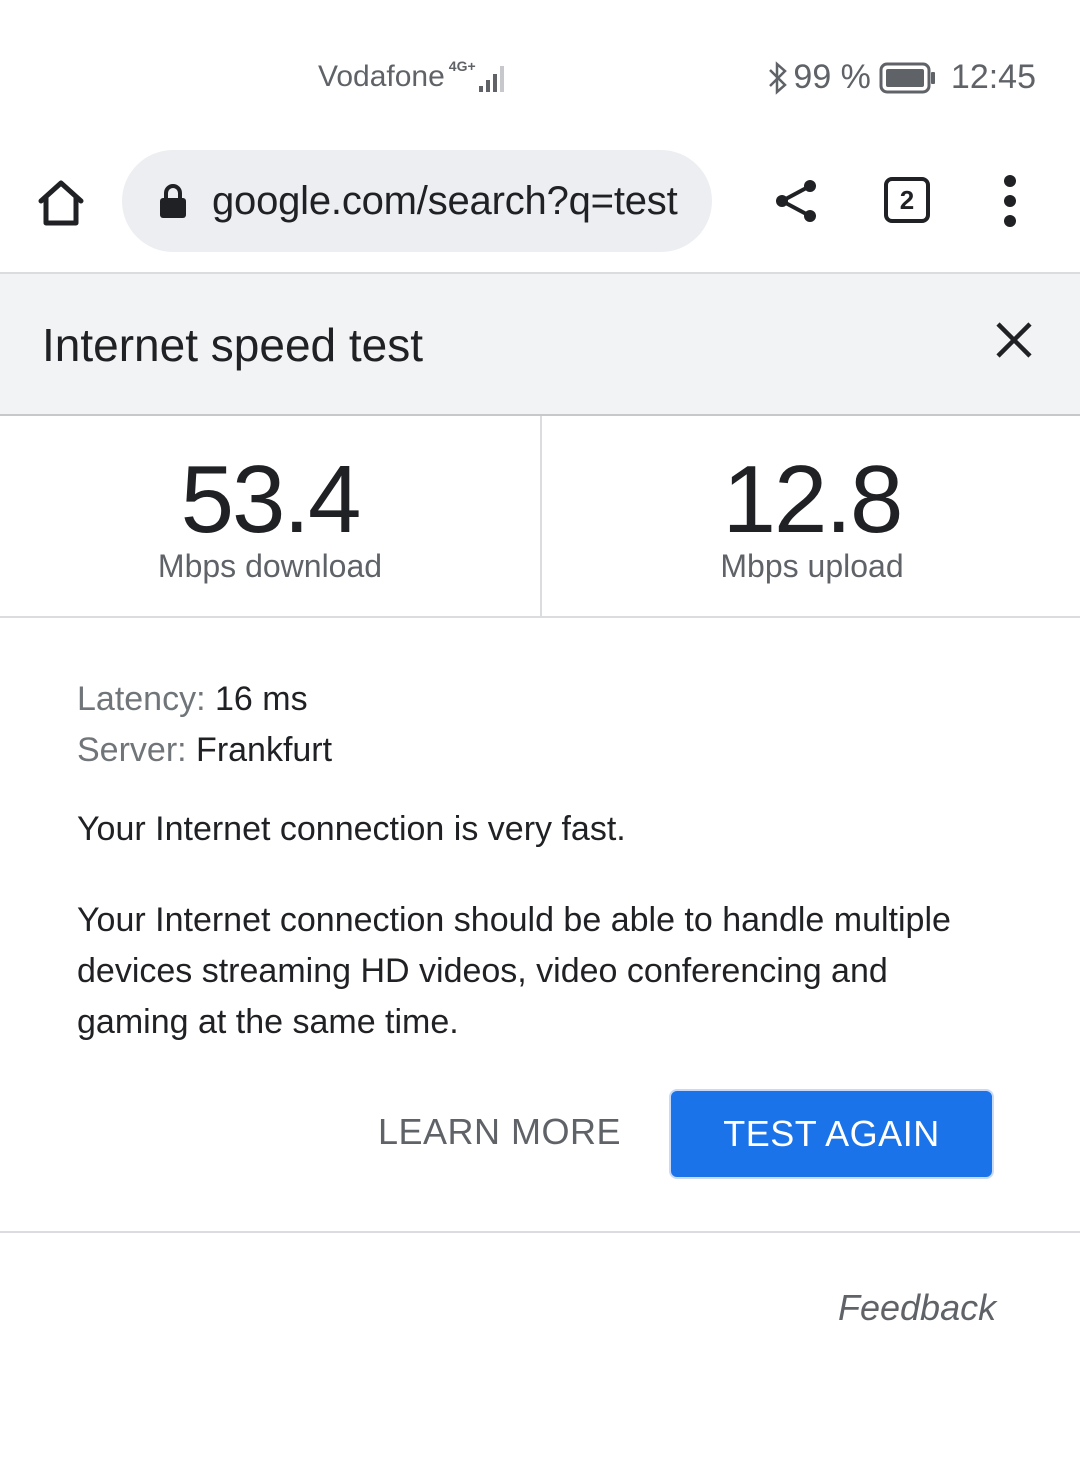  Describe the element at coordinates (233, 345) in the screenshot. I see `speed-test-title: Internet speed test` at that location.